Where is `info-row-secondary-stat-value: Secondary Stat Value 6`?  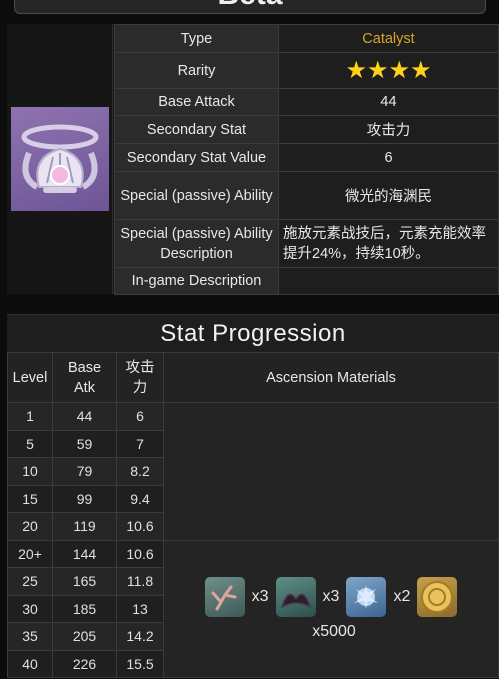 info-row-secondary-stat-value: Secondary Stat Value 6 is located at coordinates (306, 157).